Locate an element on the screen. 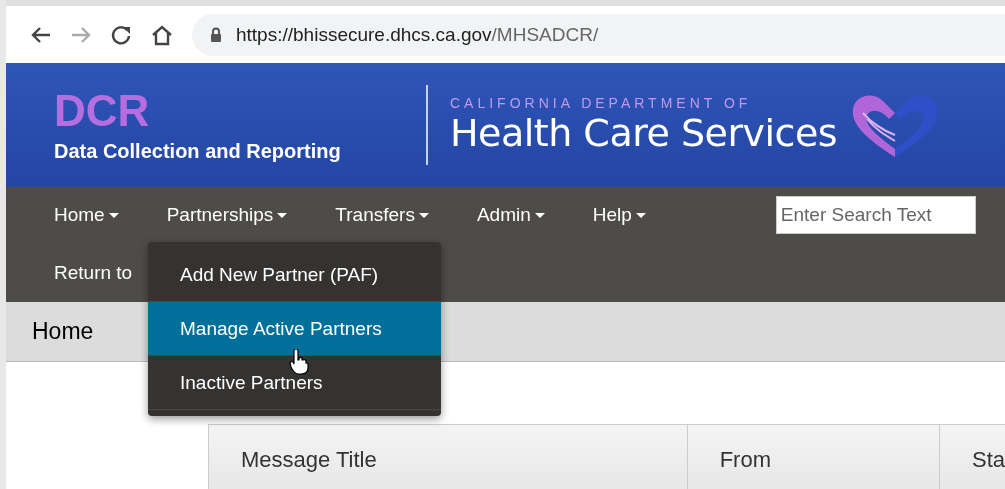  lock-icon is located at coordinates (216, 34).